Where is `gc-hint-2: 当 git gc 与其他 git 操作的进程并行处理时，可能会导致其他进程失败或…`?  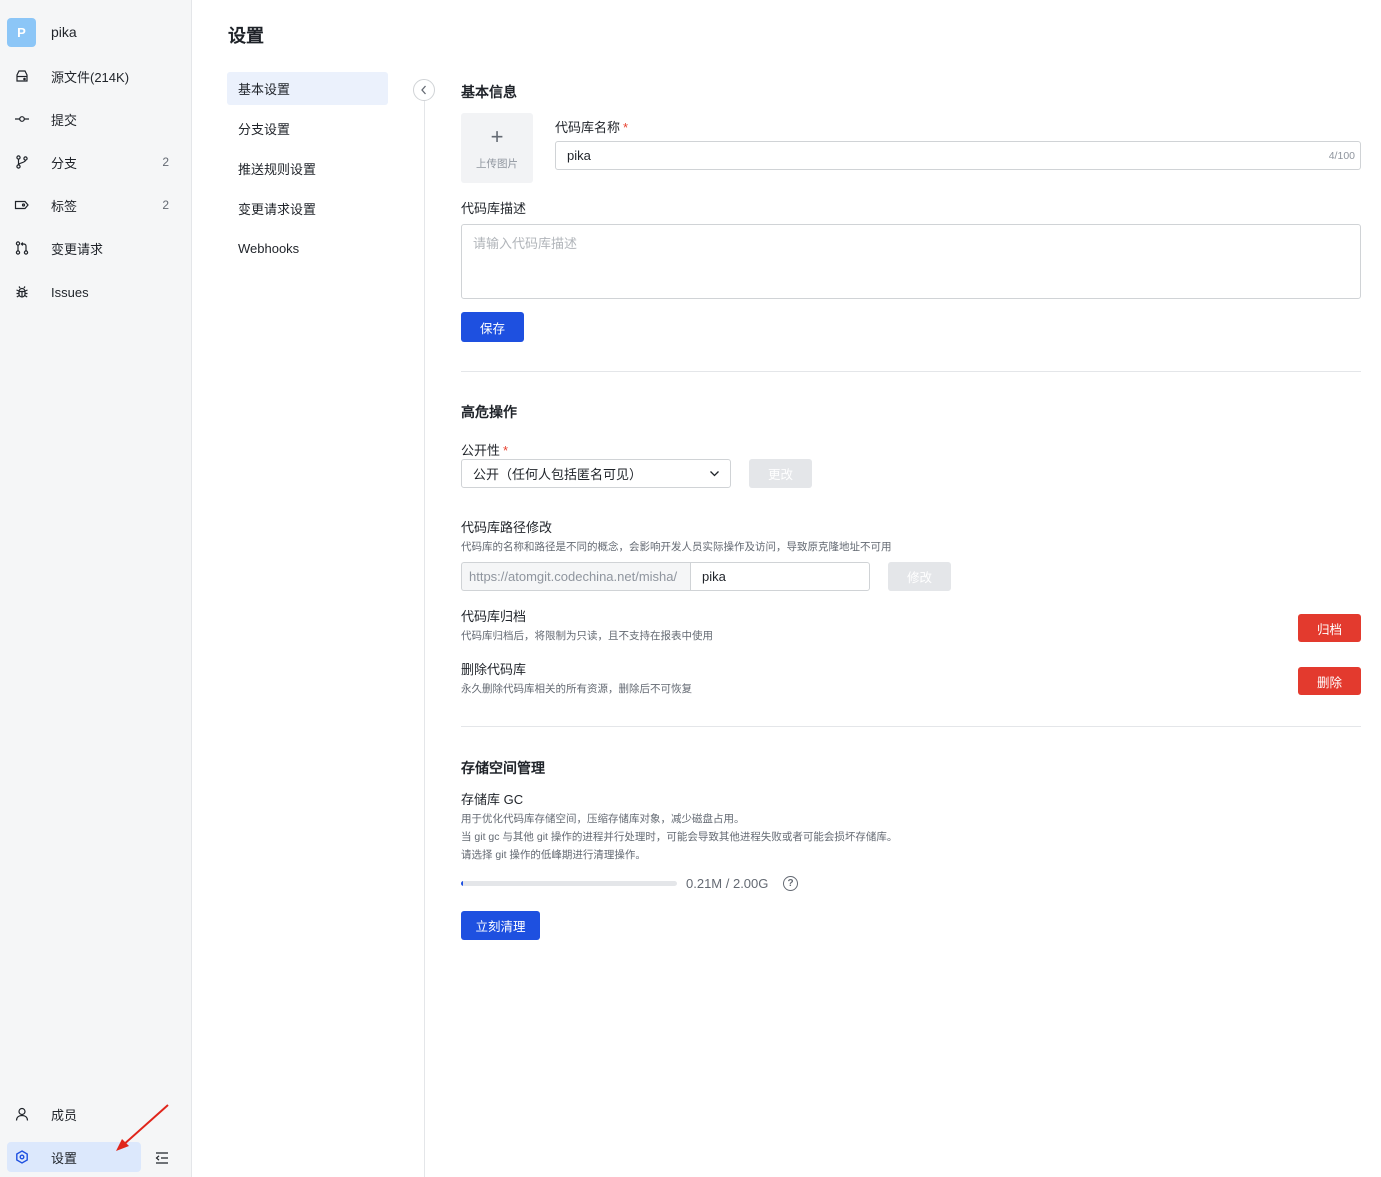 gc-hint-2: 当 git gc 与其他 git 操作的进程并行处理时，可能会导致其他进程失败或… is located at coordinates (679, 837).